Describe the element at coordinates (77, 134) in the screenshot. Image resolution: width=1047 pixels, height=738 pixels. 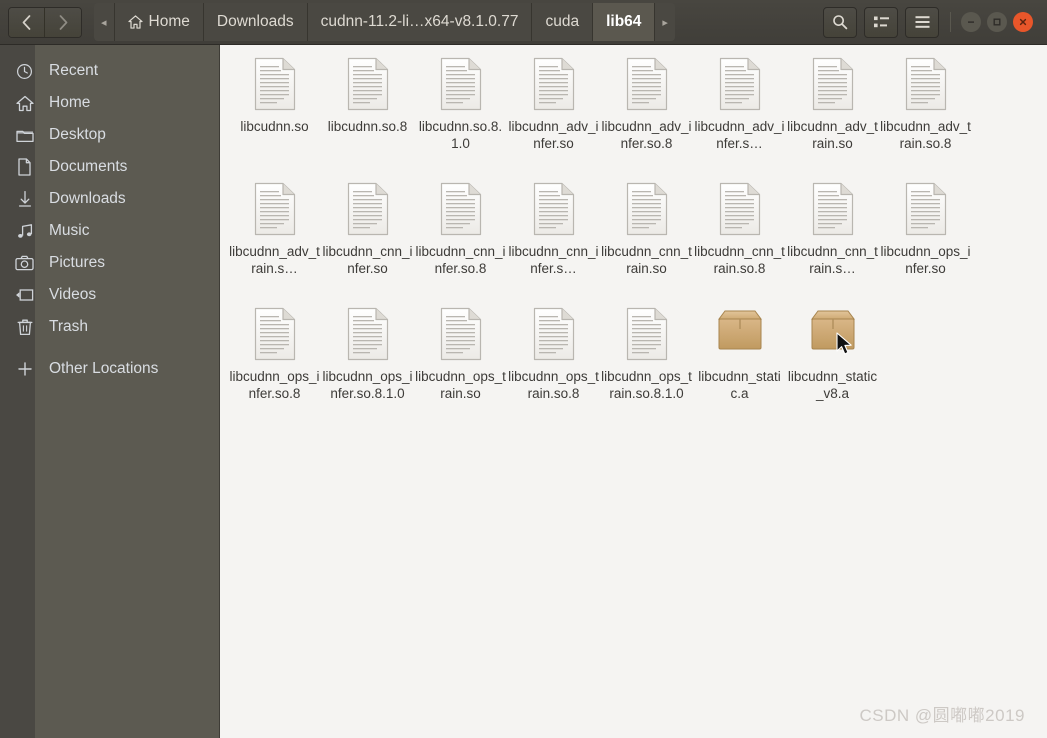
I see `sidebar-item-label: Desktop` at that location.